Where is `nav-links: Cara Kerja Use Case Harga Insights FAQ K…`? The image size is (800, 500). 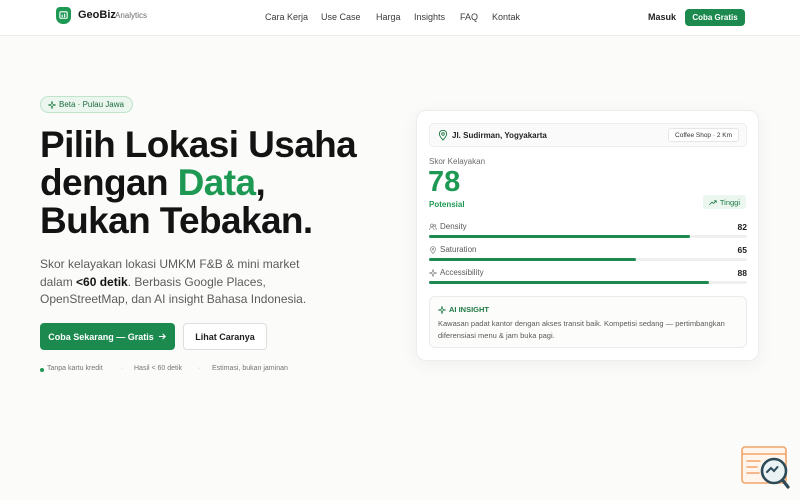 nav-links: Cara Kerja Use Case Harga Insights FAQ K… is located at coordinates (400, 19).